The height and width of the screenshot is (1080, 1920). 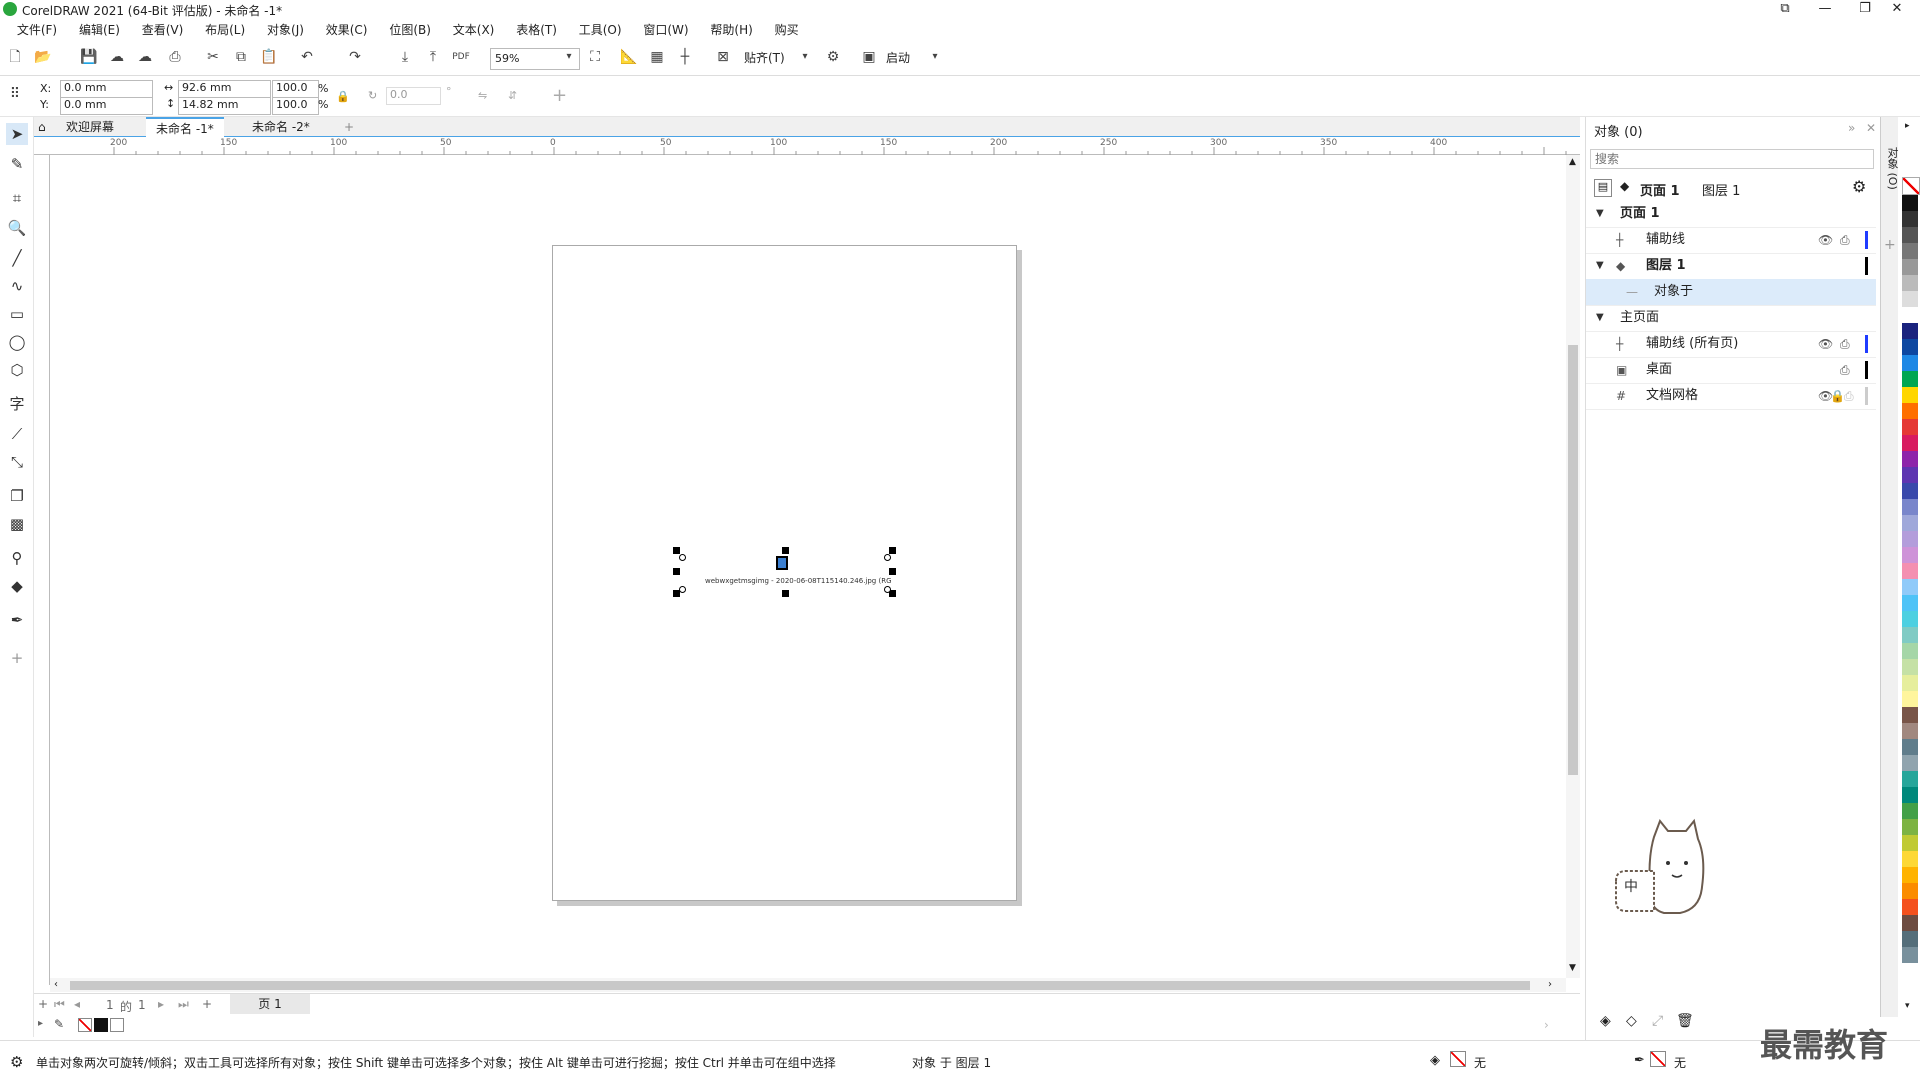 What do you see at coordinates (17, 658) in the screenshot?
I see `add-tool-icon: +` at bounding box center [17, 658].